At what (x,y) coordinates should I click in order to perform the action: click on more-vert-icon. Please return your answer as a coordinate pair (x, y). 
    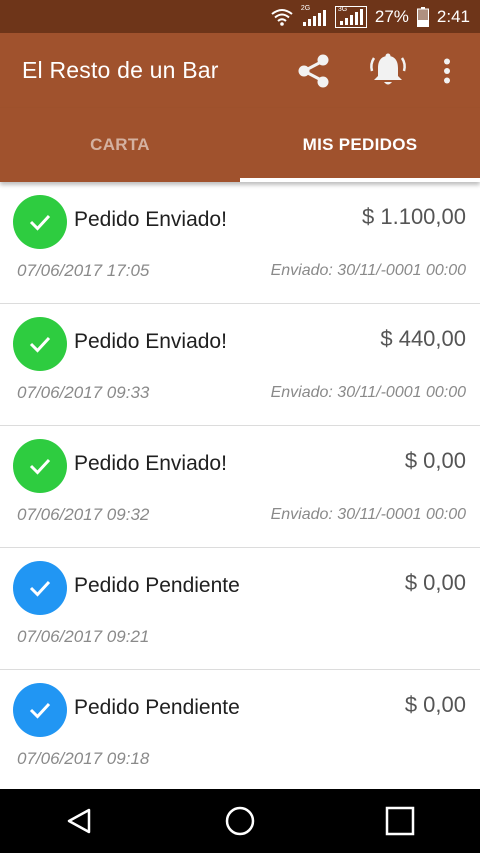
    Looking at the image, I should click on (447, 71).